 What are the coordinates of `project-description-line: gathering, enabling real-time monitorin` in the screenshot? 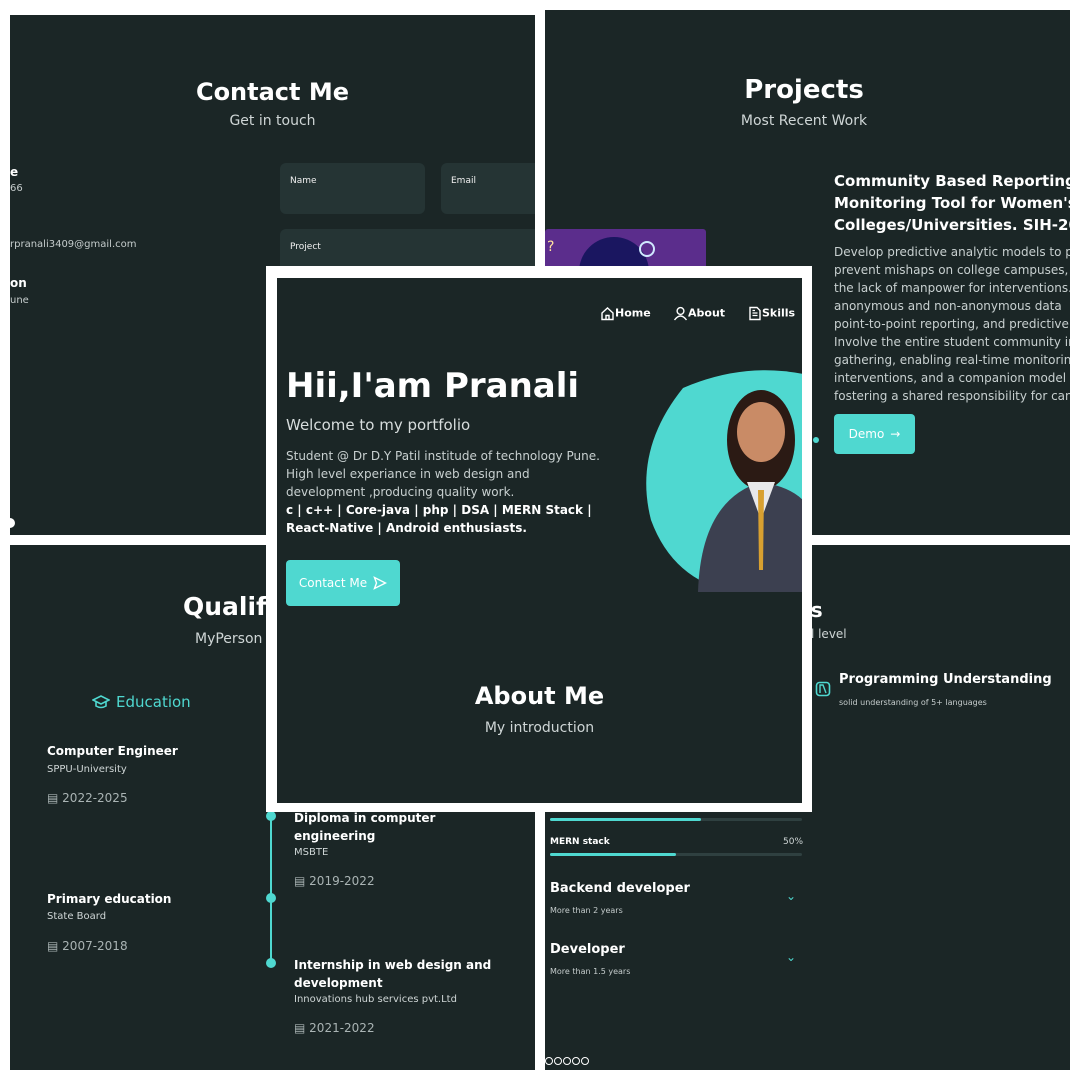 It's located at (952, 360).